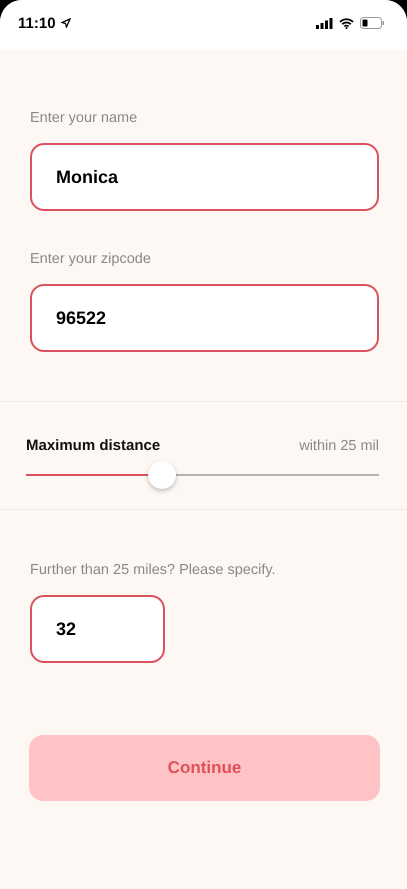 The height and width of the screenshot is (889, 407). What do you see at coordinates (91, 259) in the screenshot?
I see `field-label: Enter your zipcode` at bounding box center [91, 259].